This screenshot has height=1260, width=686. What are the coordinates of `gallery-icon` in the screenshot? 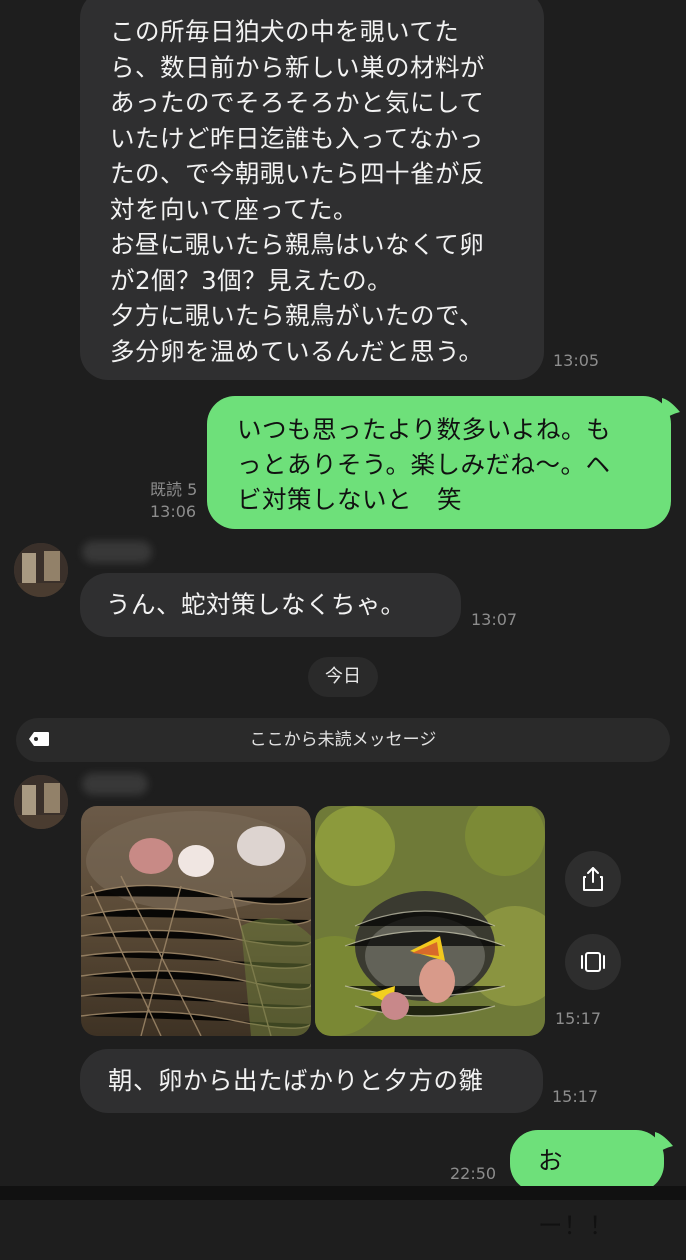 It's located at (593, 962).